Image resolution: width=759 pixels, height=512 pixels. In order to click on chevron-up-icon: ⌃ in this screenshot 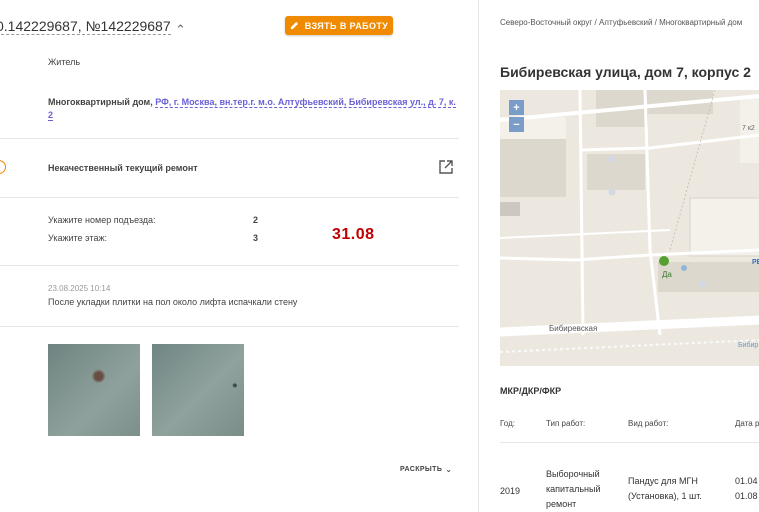, I will do `click(180, 30)`.